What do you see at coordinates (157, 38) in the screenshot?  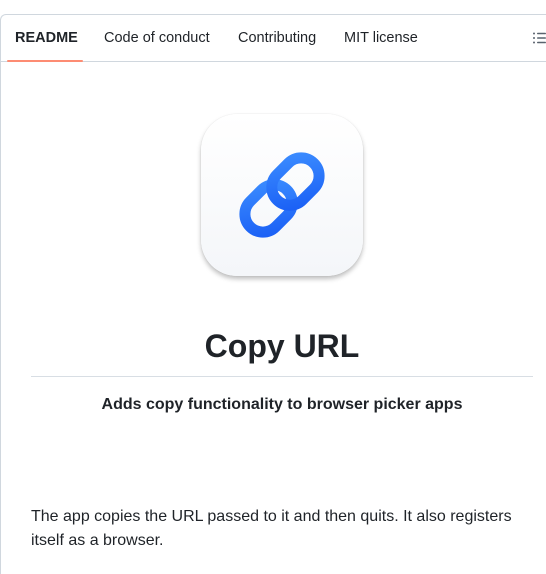 I see `tab-code-of-conduct: Code of conduct` at bounding box center [157, 38].